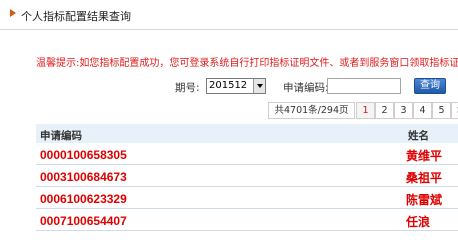 The width and height of the screenshot is (458, 240). I want to click on query-button: 查询, so click(430, 86).